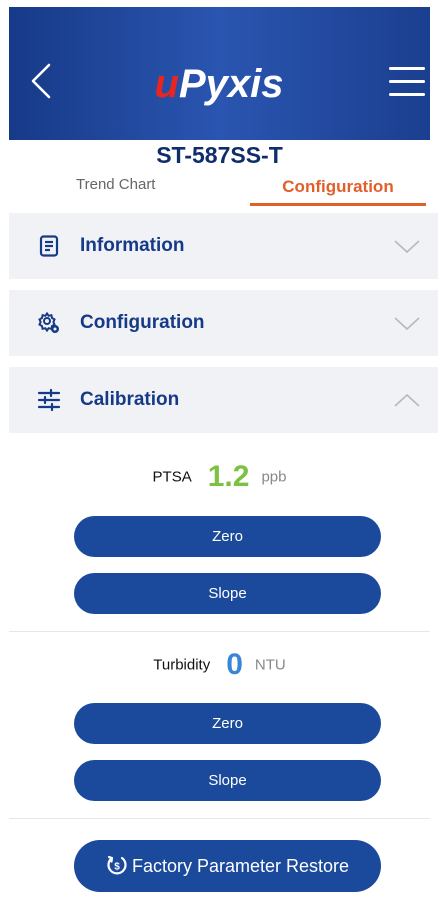 This screenshot has height=909, width=438. Describe the element at coordinates (231, 84) in the screenshot. I see `logo-text: Pyxis` at that location.